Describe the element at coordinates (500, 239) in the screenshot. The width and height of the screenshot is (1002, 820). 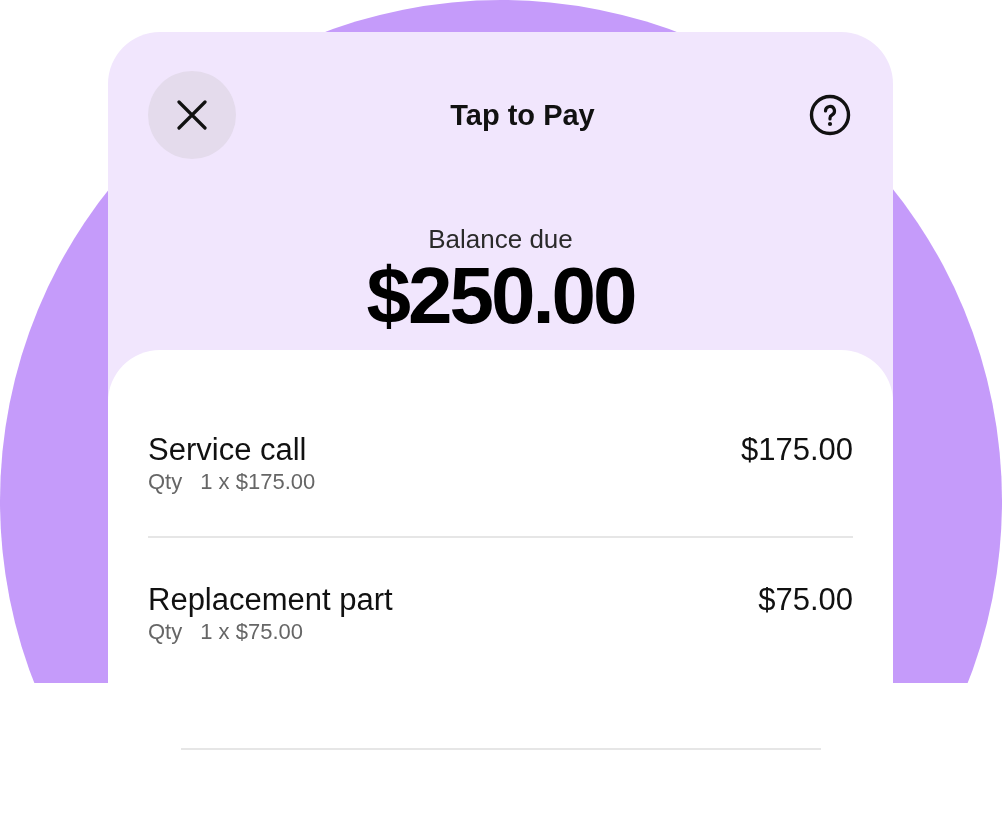
I see `balance-label: Balance due` at that location.